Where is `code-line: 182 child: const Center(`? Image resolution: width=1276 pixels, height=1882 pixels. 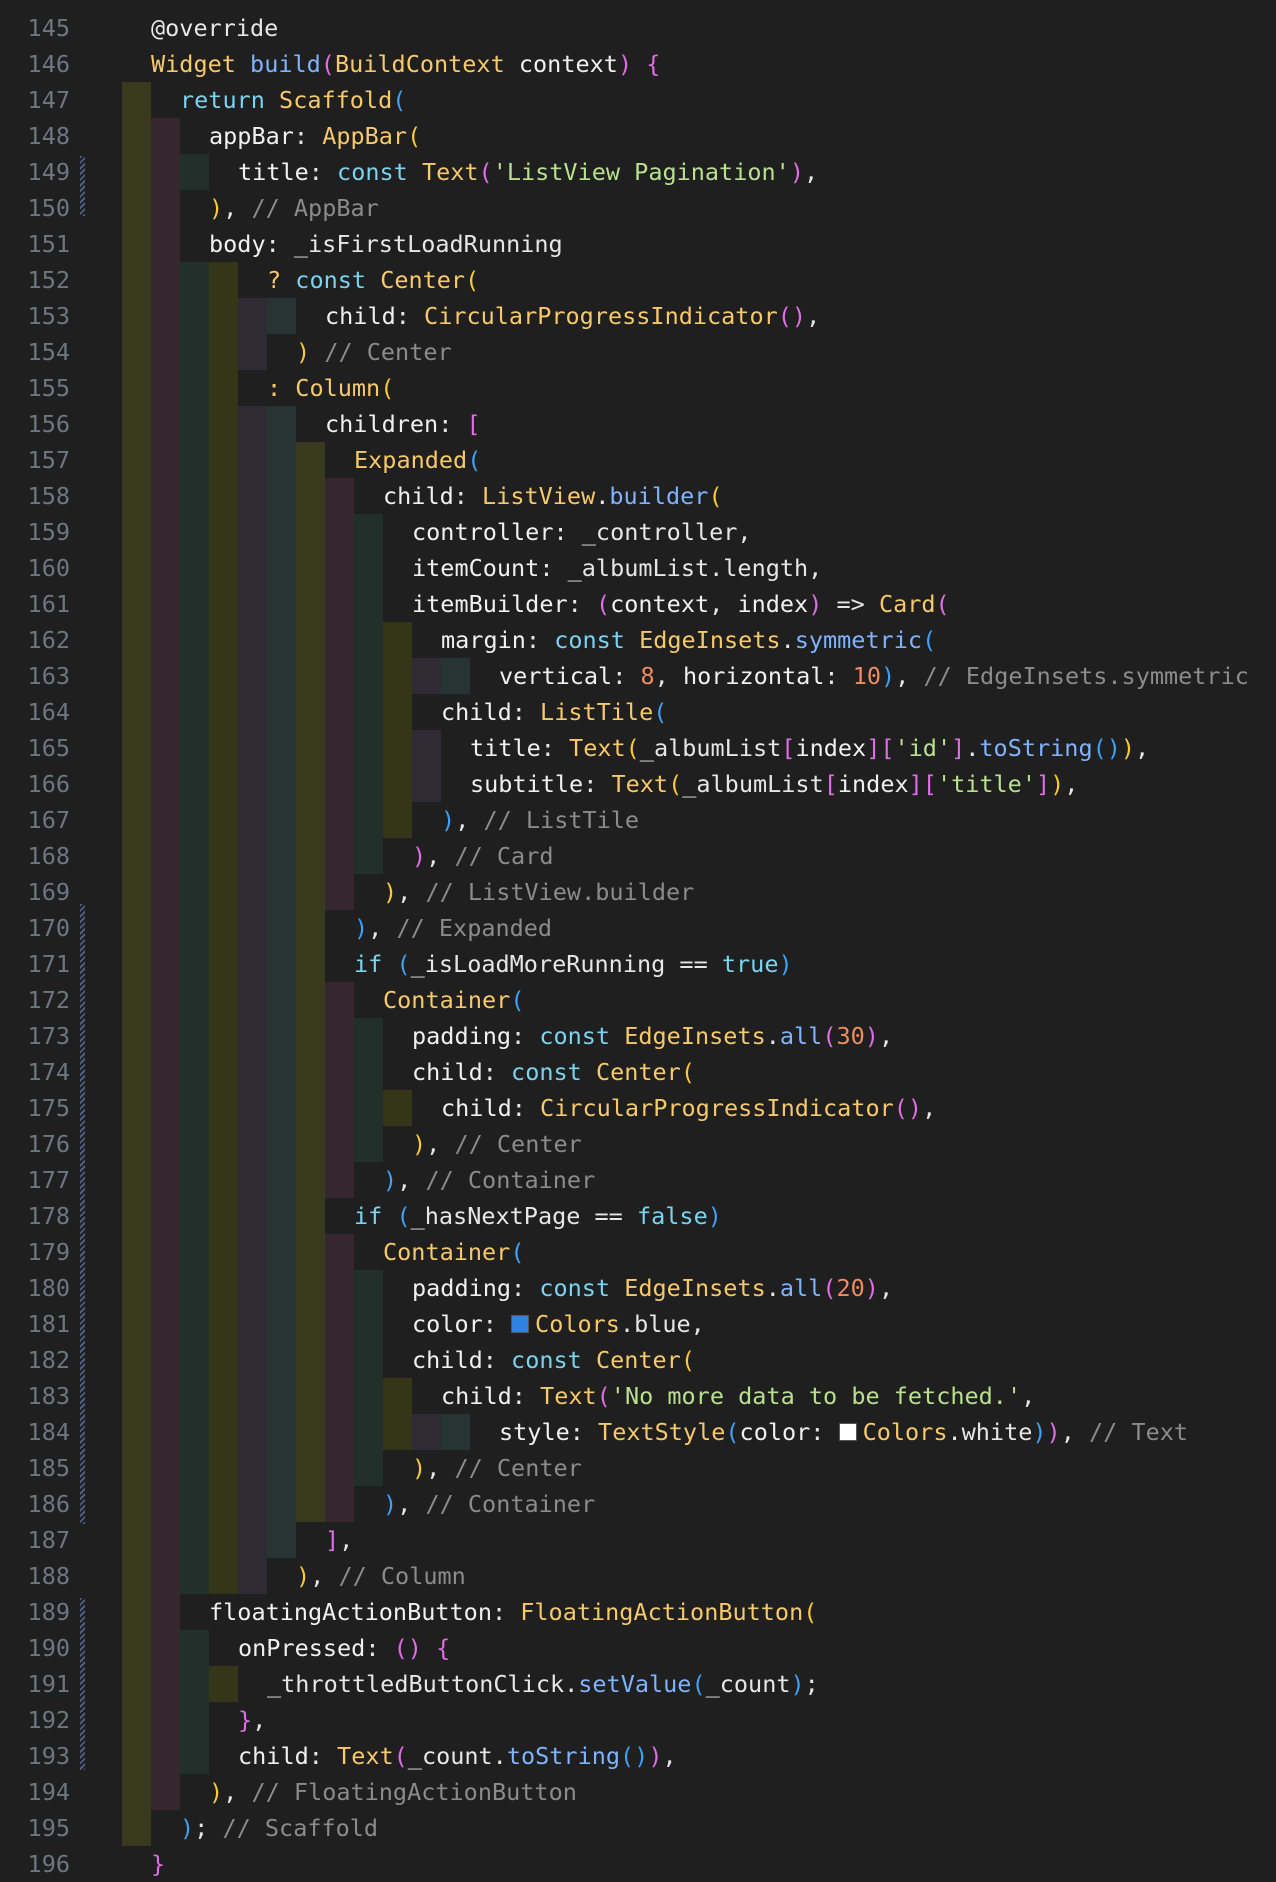 code-line: 182 child: const Center( is located at coordinates (638, 1360).